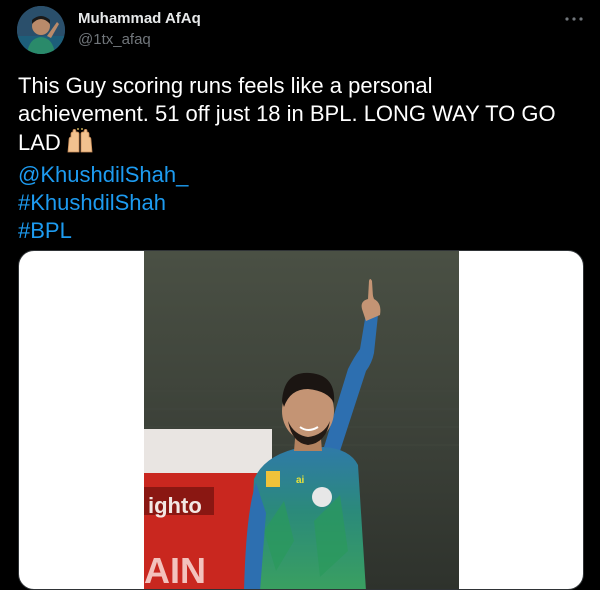 The height and width of the screenshot is (590, 600). I want to click on svg-text: ai, so click(300, 480).